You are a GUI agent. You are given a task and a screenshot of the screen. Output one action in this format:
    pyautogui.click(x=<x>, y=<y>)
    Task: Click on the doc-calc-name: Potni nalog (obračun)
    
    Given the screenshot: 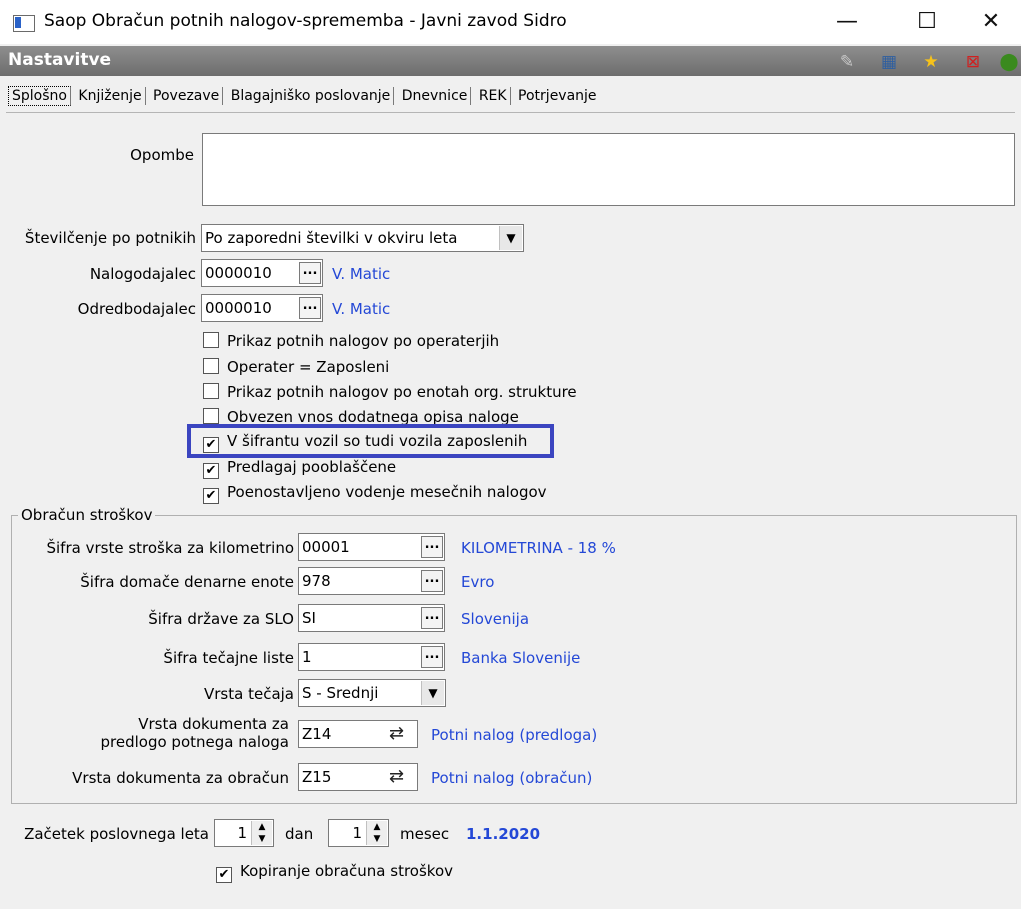 What is the action you would take?
    pyautogui.click(x=512, y=778)
    